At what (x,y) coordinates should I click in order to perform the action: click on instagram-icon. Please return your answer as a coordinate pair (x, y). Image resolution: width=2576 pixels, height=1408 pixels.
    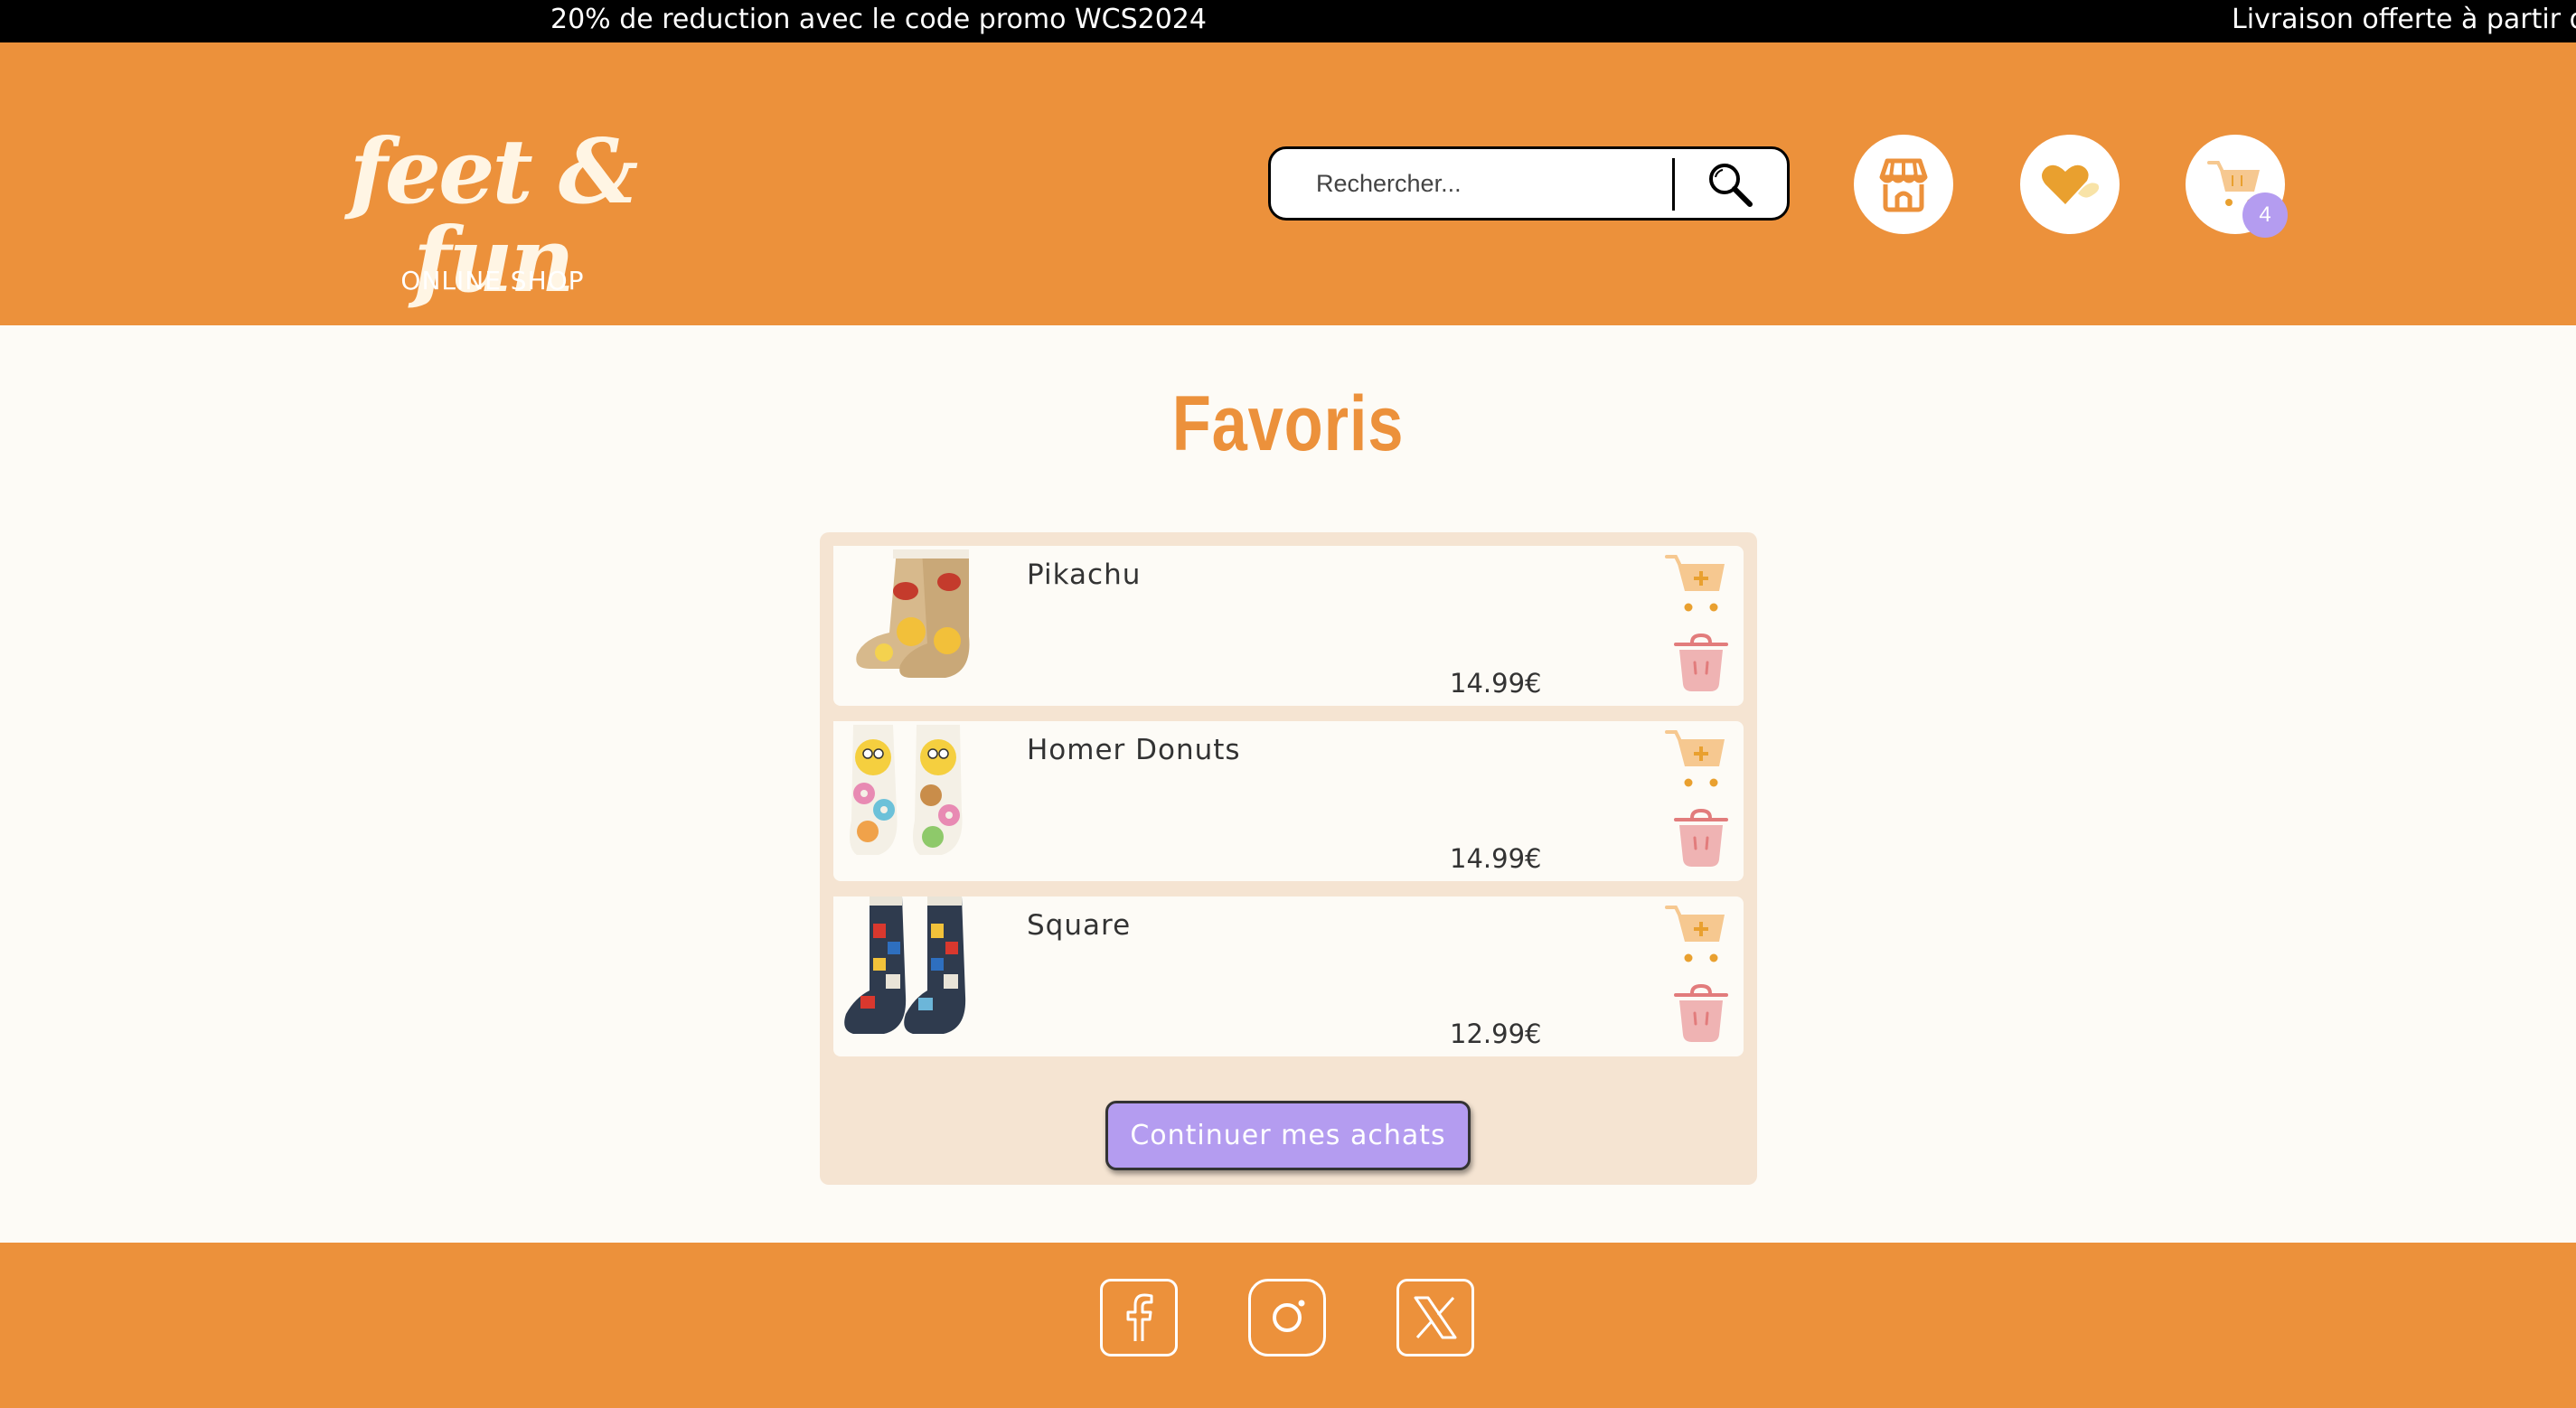
    Looking at the image, I should click on (1289, 1316).